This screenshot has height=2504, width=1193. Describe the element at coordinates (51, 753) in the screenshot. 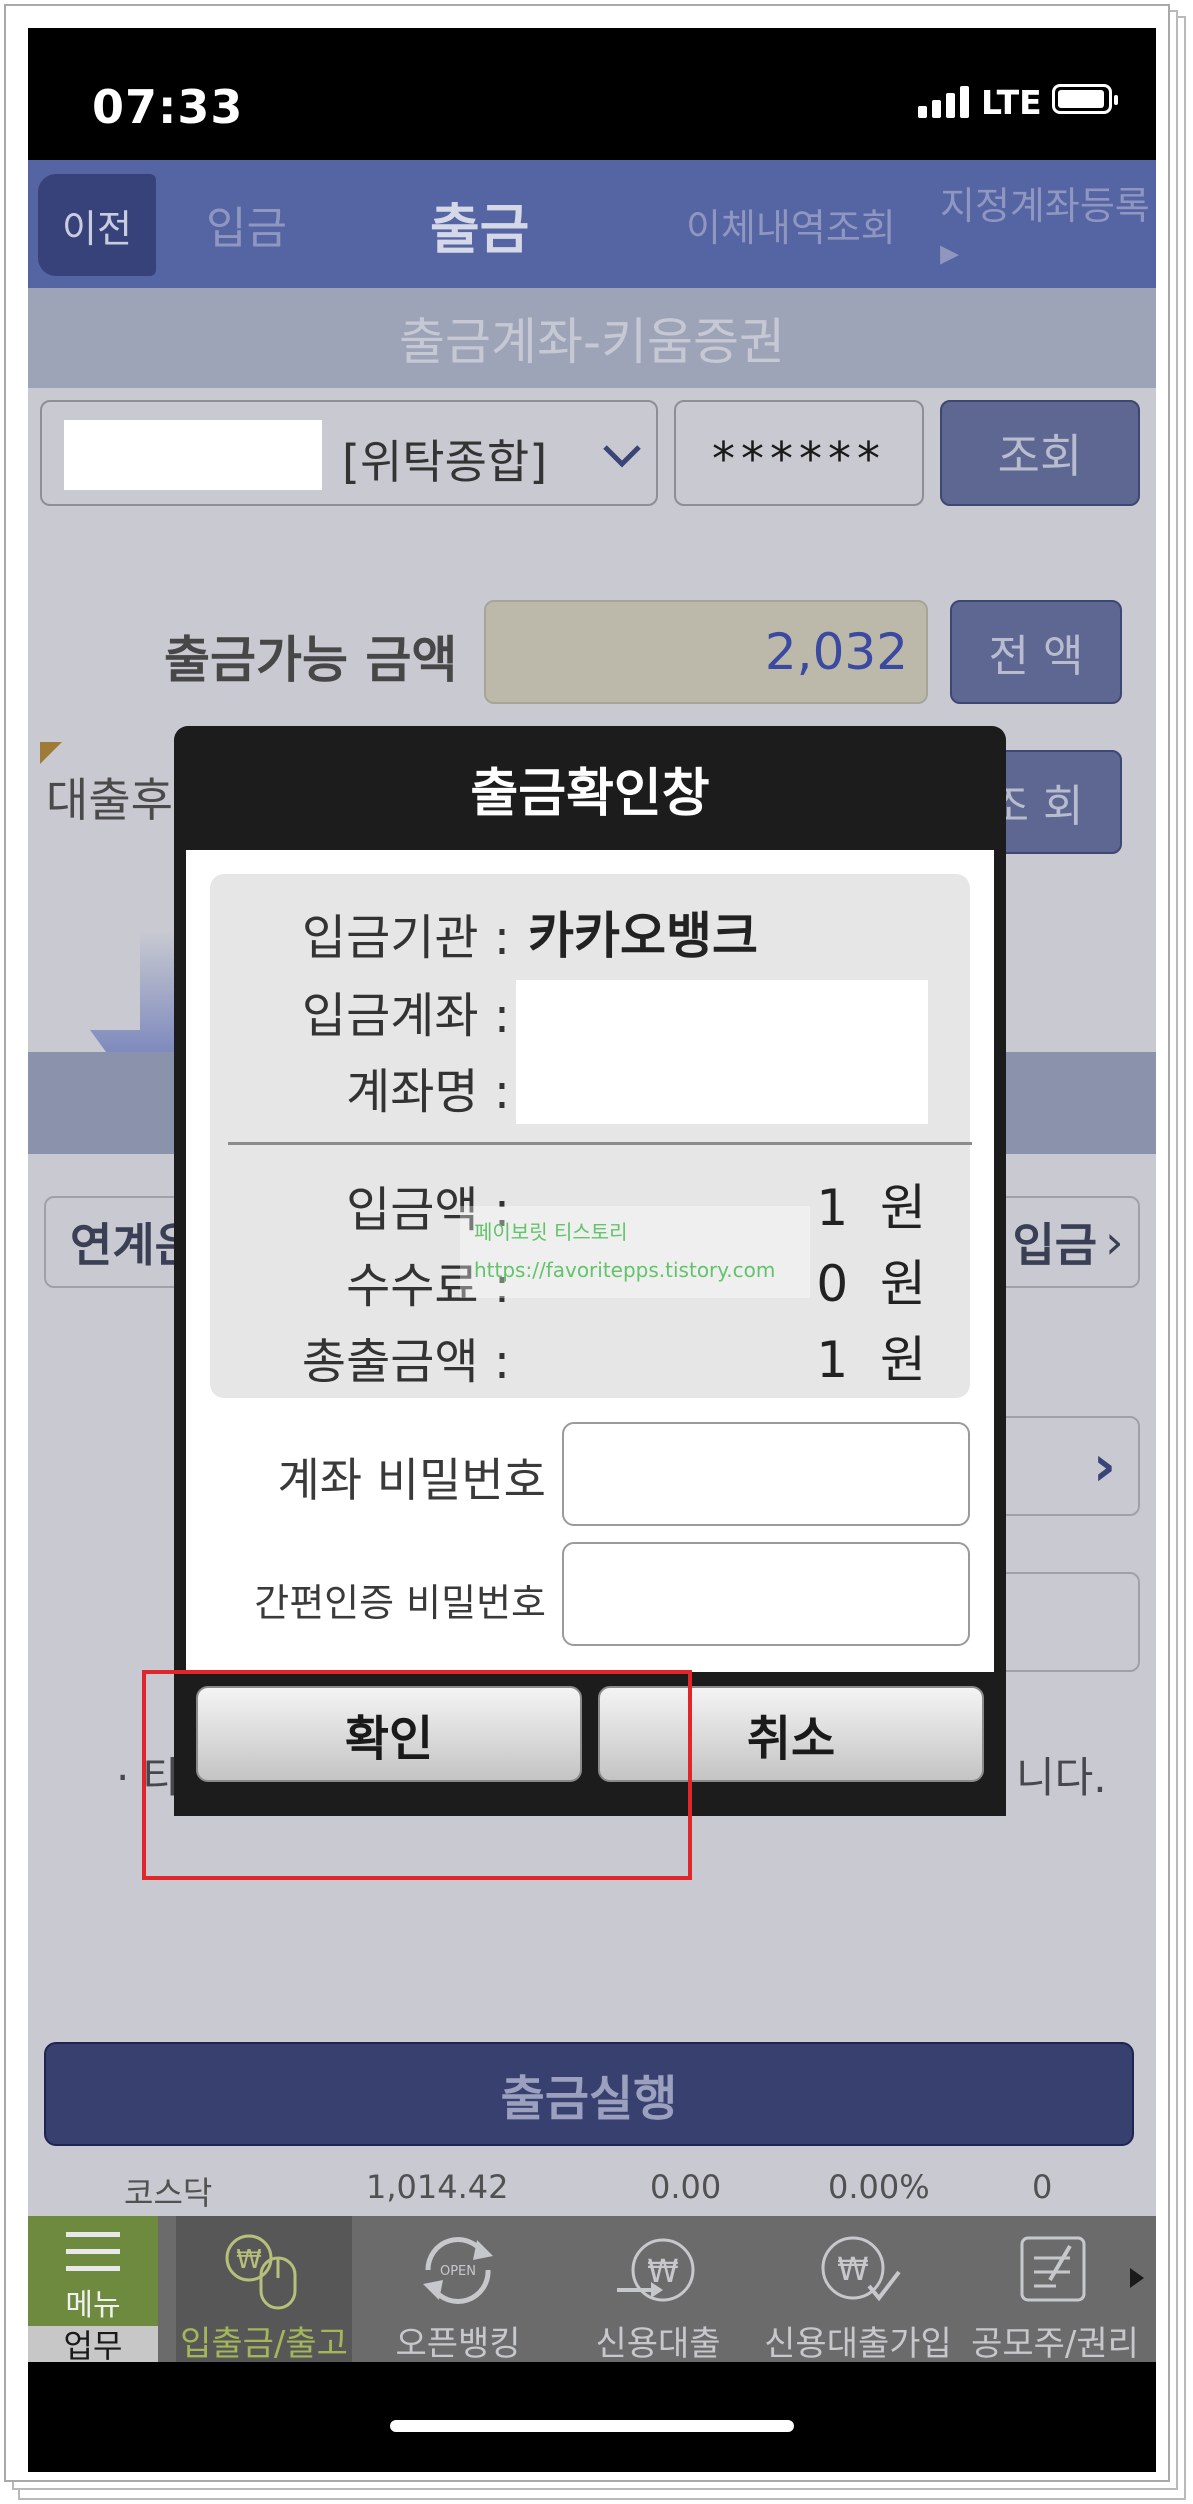

I see `flag-marker` at that location.